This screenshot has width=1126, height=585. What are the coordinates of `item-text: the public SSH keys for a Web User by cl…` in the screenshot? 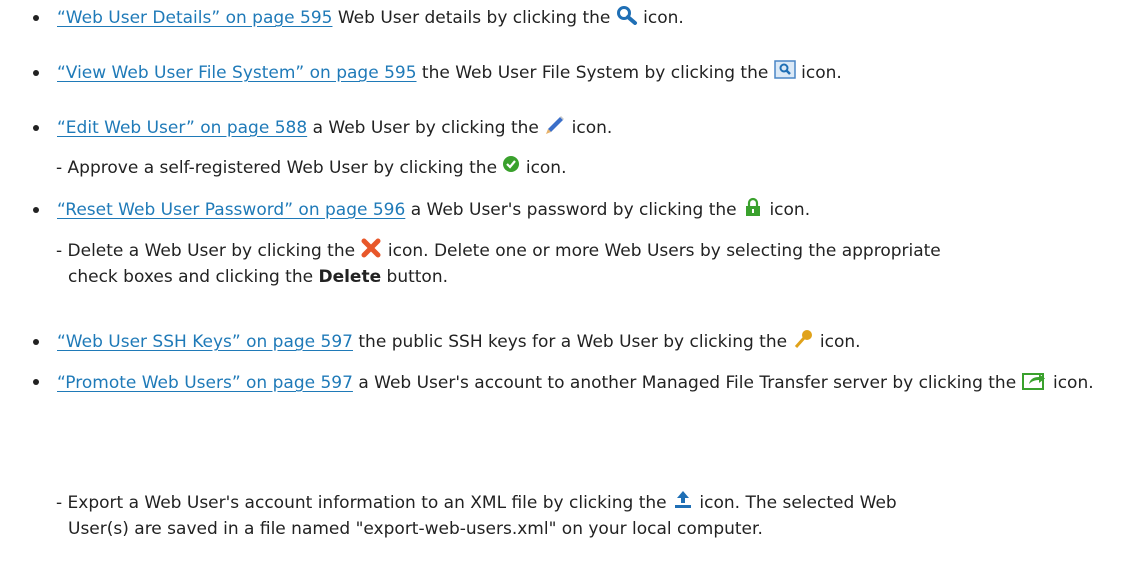 It's located at (572, 342).